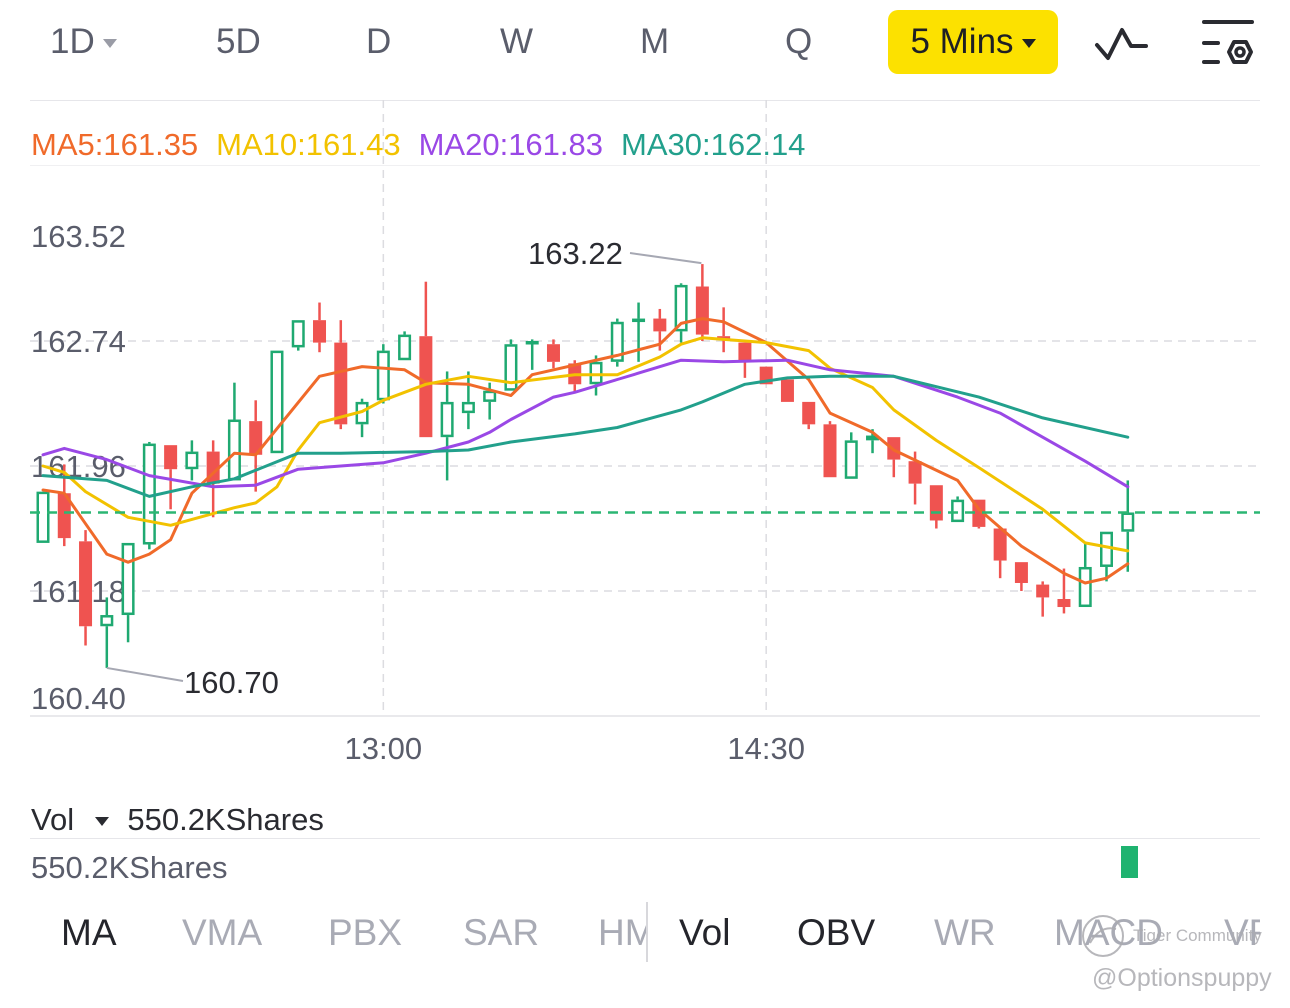  I want to click on low-price-annotation: 160.70, so click(231, 682).